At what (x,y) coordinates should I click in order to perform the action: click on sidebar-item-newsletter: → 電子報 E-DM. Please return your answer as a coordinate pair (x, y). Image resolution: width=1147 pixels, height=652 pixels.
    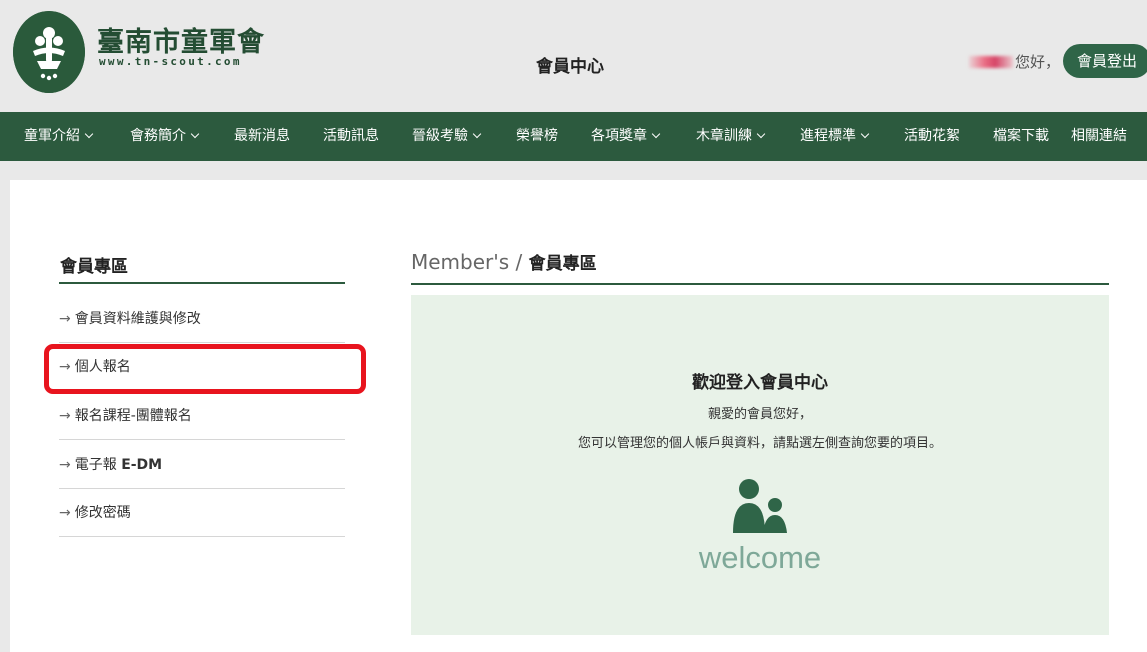
    Looking at the image, I should click on (202, 465).